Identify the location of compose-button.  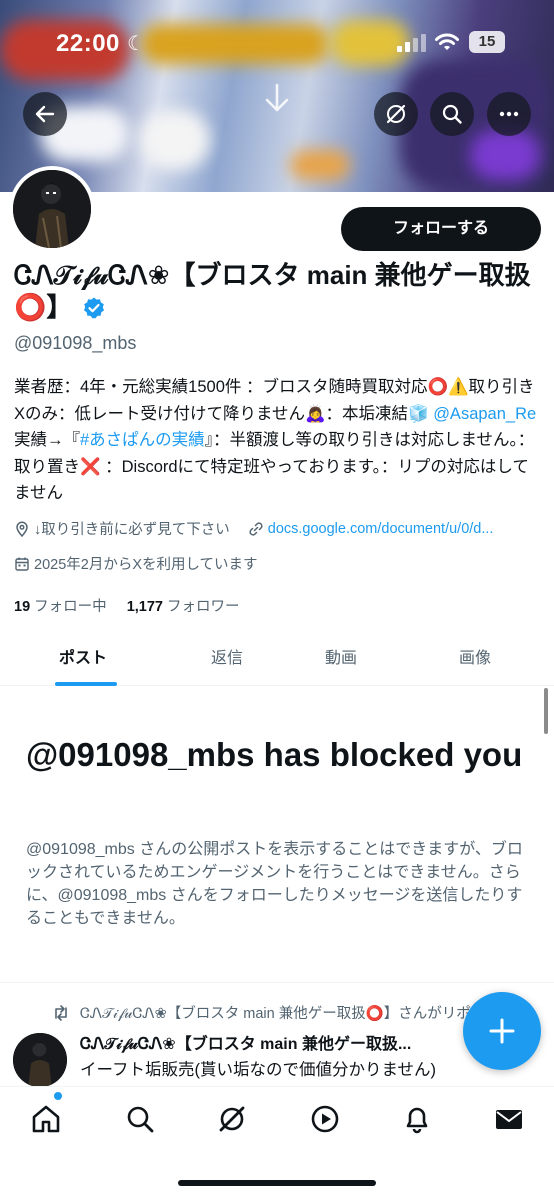
(502, 1031).